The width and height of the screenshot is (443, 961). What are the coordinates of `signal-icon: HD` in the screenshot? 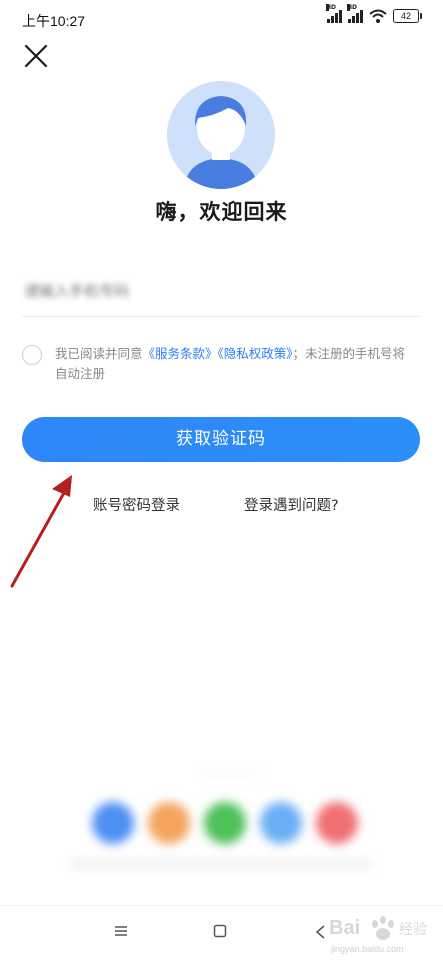 It's located at (334, 13).